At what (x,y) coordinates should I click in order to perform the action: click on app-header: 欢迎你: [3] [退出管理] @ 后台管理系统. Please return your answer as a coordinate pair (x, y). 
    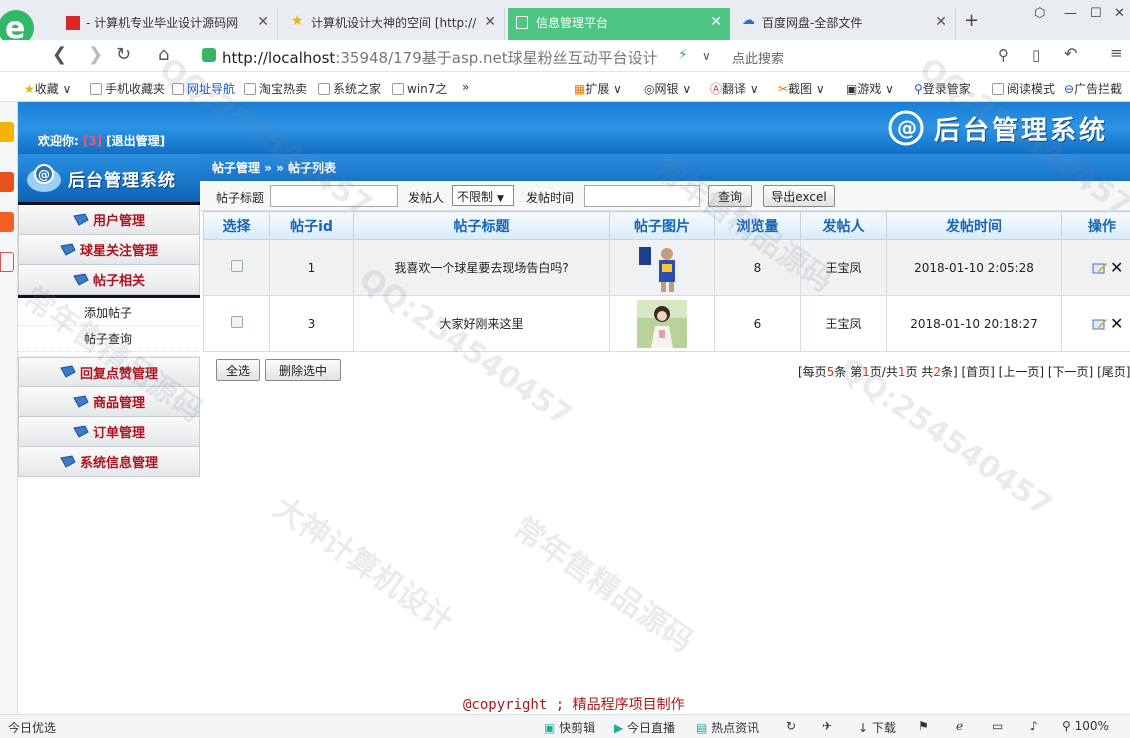
    Looking at the image, I should click on (574, 128).